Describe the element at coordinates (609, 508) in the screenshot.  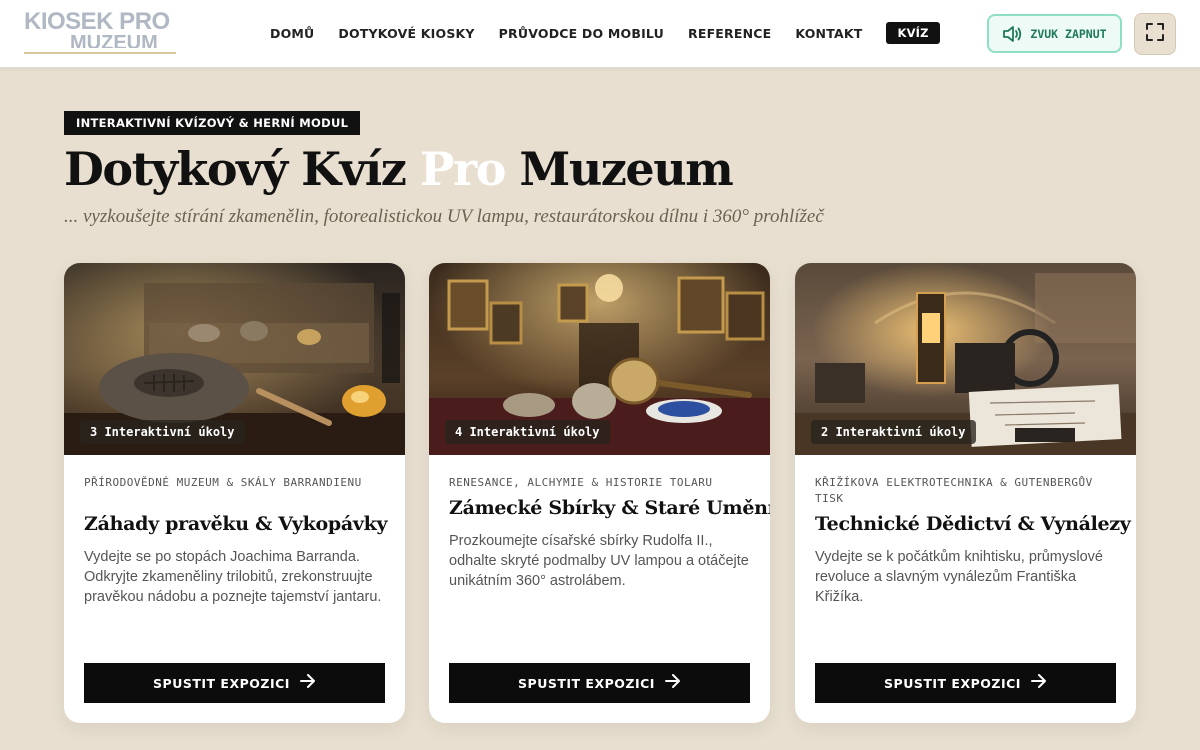
I see `card-title: Zámecké Sbírky & Staré Umění` at that location.